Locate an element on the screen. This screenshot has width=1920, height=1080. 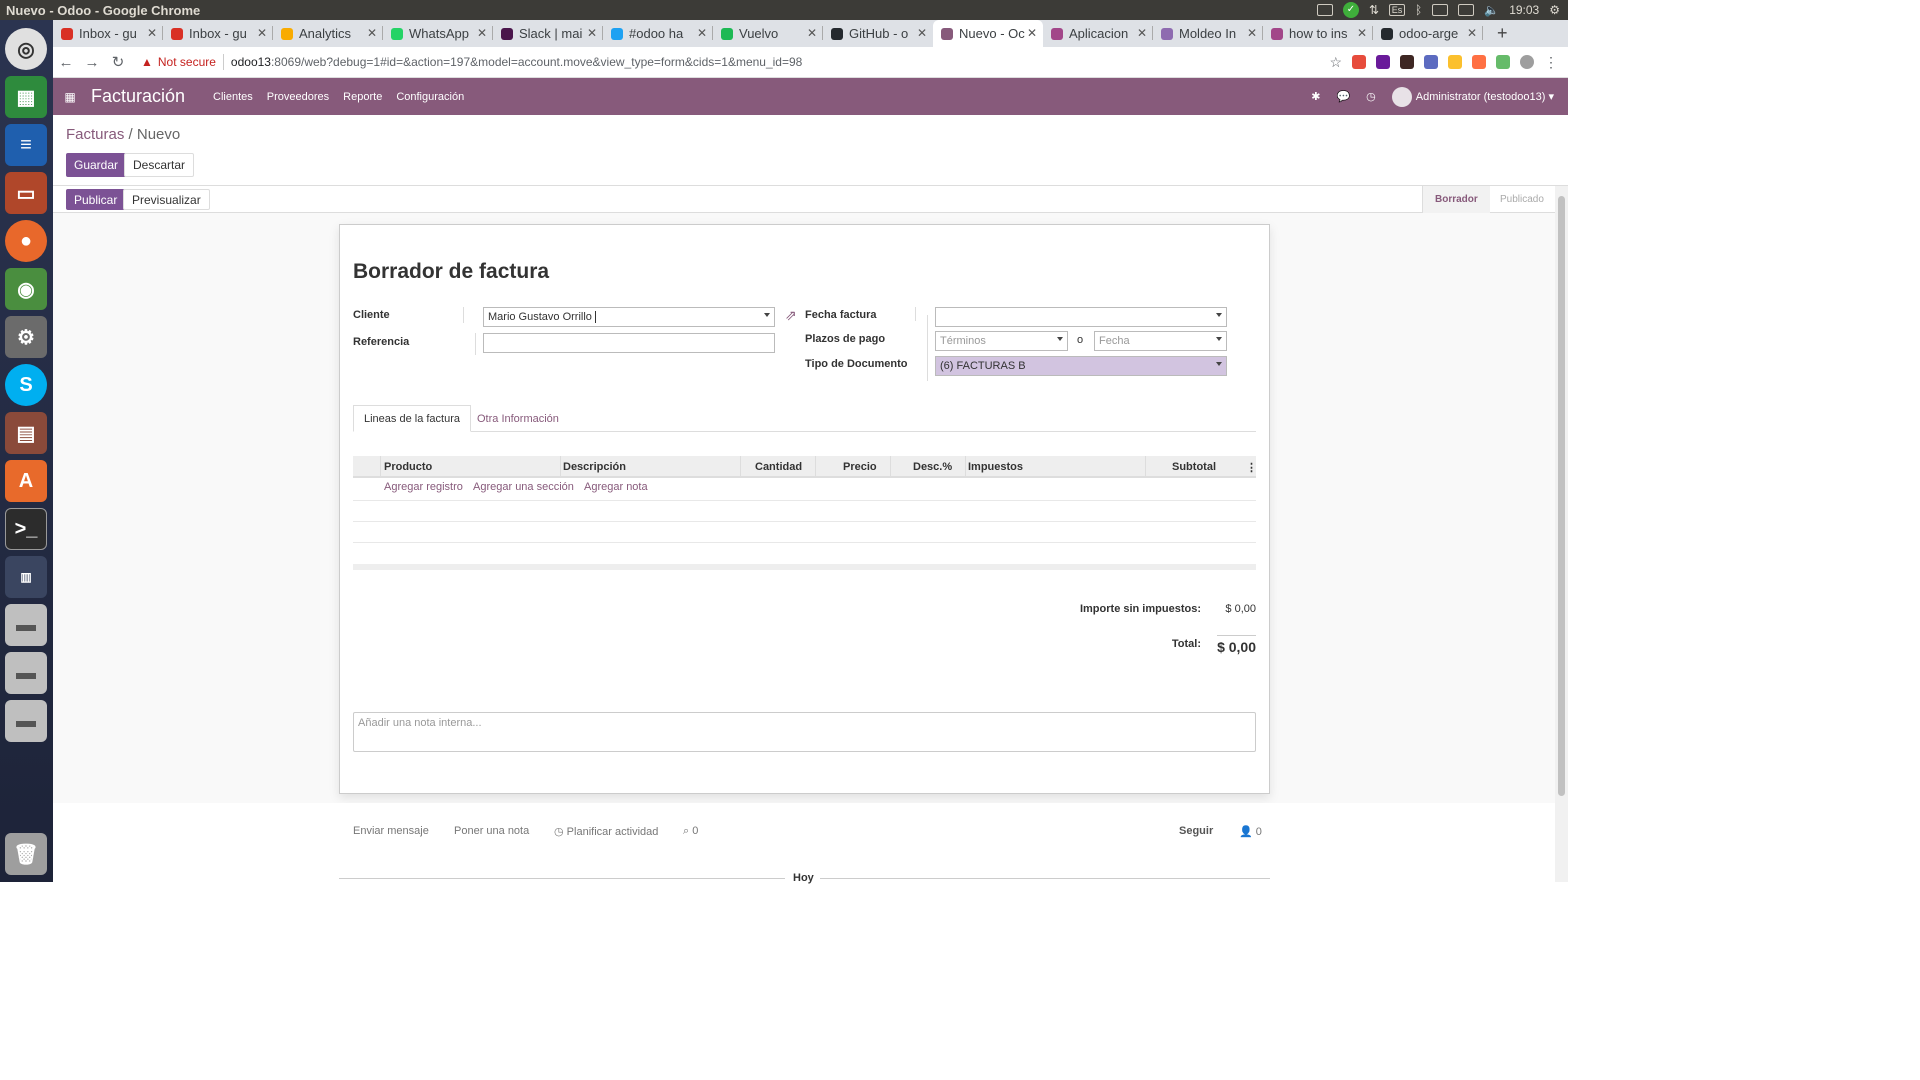
mail-icon is located at coordinates (1440, 10).